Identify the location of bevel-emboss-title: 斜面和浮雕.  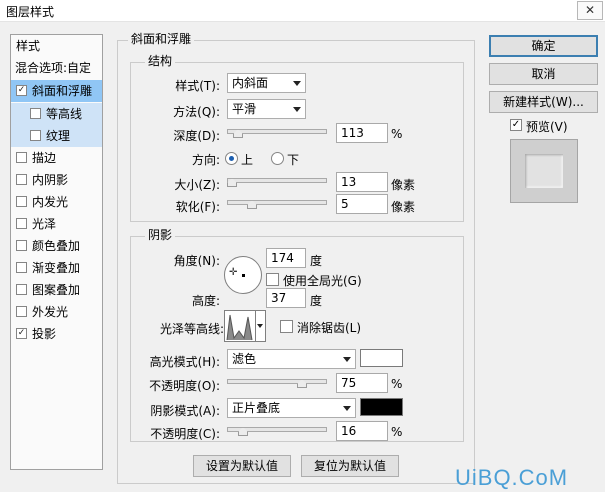
(161, 39).